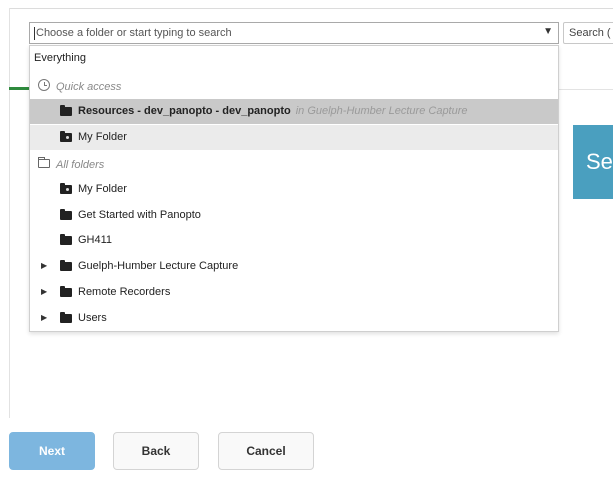 The image size is (613, 495). Describe the element at coordinates (158, 266) in the screenshot. I see `folder-label: Guelph-Humber Lecture Capture` at that location.